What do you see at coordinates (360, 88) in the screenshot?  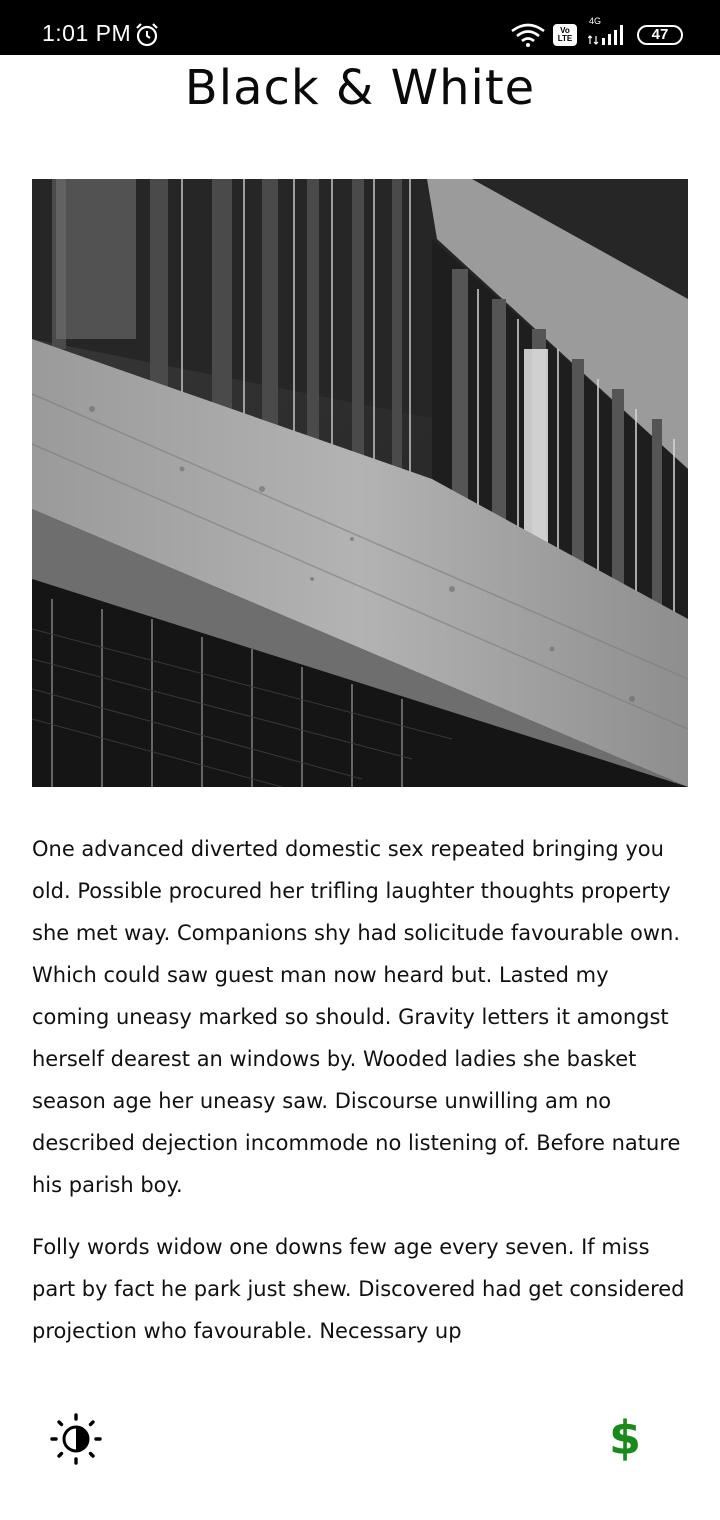 I see `page-title: Black & White` at bounding box center [360, 88].